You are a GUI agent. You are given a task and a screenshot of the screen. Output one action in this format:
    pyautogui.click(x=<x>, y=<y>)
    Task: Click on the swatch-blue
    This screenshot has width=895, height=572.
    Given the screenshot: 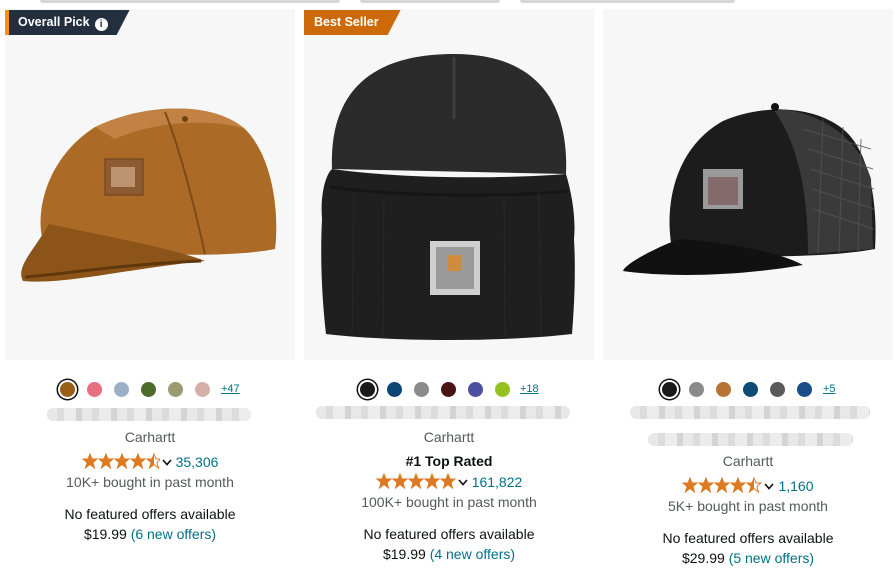 What is the action you would take?
    pyautogui.click(x=804, y=389)
    